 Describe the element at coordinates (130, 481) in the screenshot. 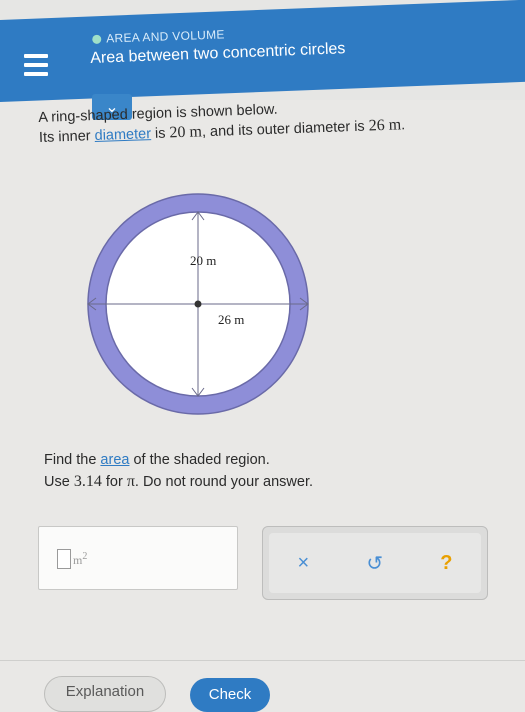

I see `pi-symbol: π` at that location.